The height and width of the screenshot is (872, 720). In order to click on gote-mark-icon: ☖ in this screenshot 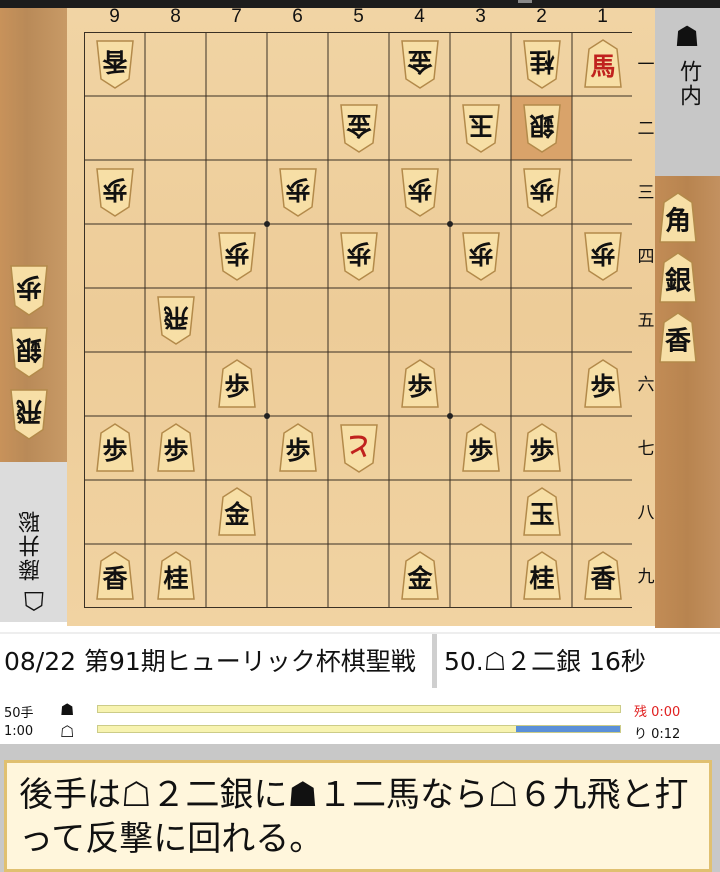, I will do `click(34, 600)`.